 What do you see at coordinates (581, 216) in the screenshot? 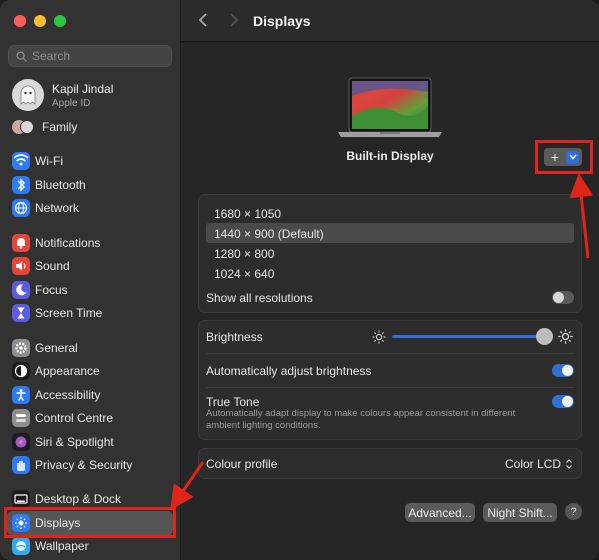
I see `annotation-arrow-up` at bounding box center [581, 216].